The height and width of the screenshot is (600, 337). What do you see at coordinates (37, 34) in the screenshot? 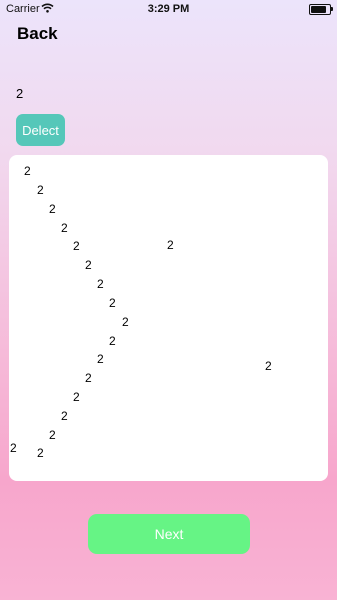
I see `back-button: Back` at bounding box center [37, 34].